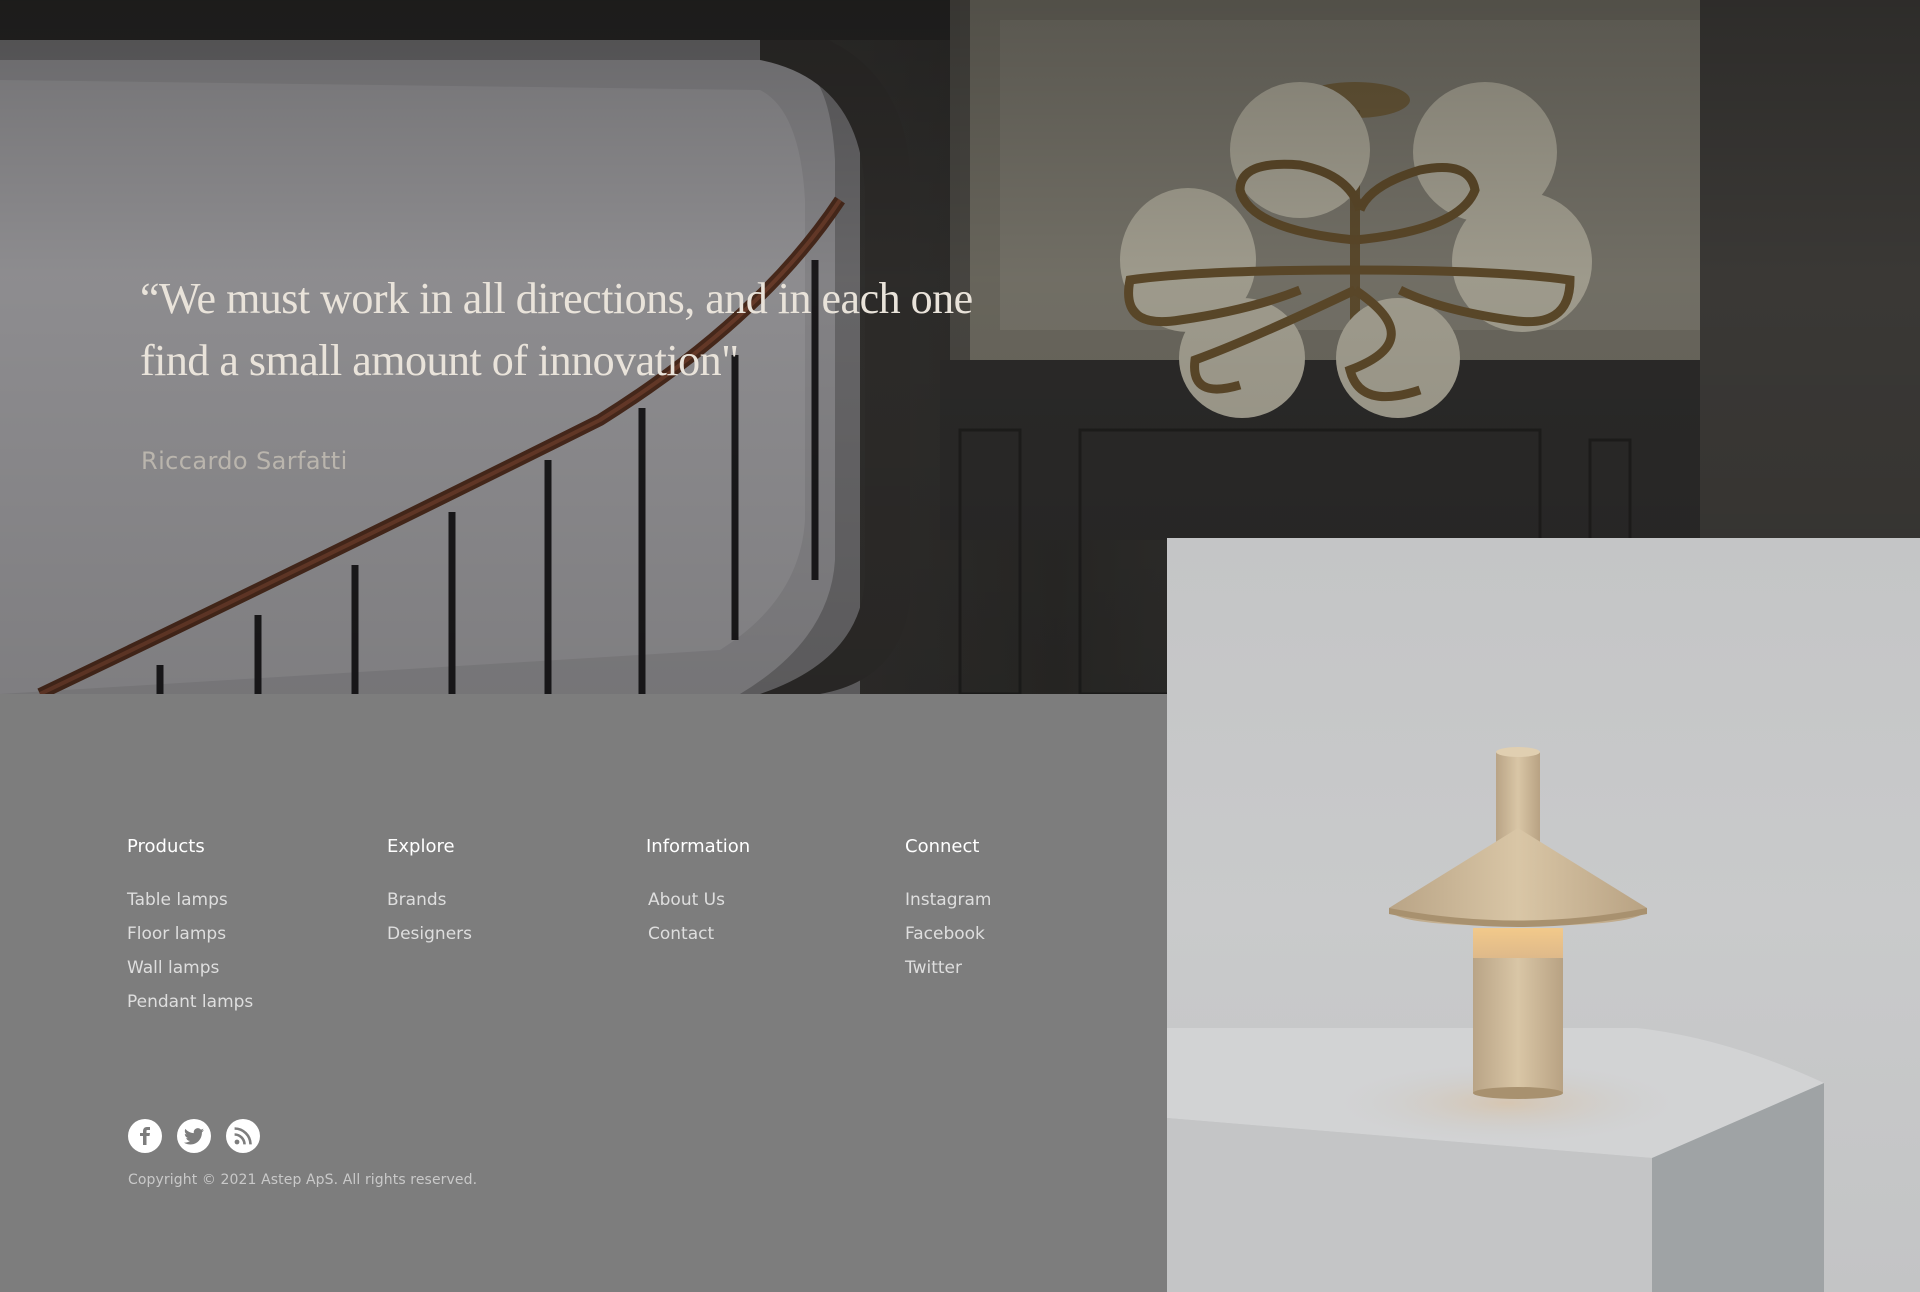  Describe the element at coordinates (942, 846) in the screenshot. I see `footer-heading-connect: Connect` at that location.